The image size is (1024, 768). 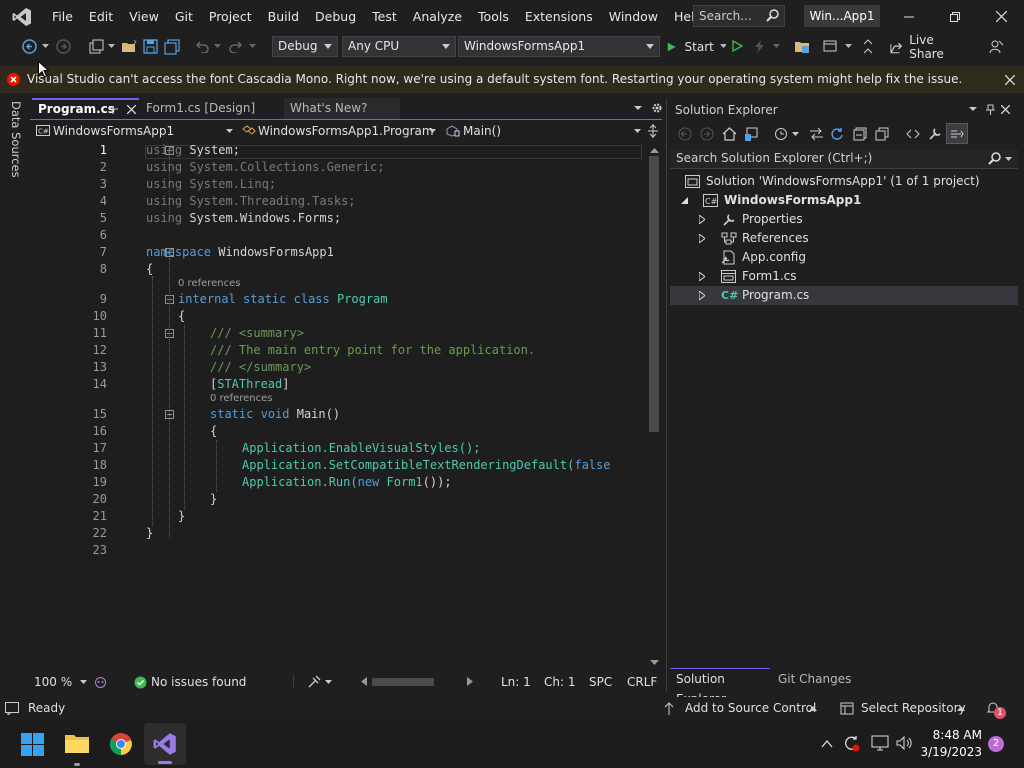 I want to click on save-icon, so click(x=150, y=46).